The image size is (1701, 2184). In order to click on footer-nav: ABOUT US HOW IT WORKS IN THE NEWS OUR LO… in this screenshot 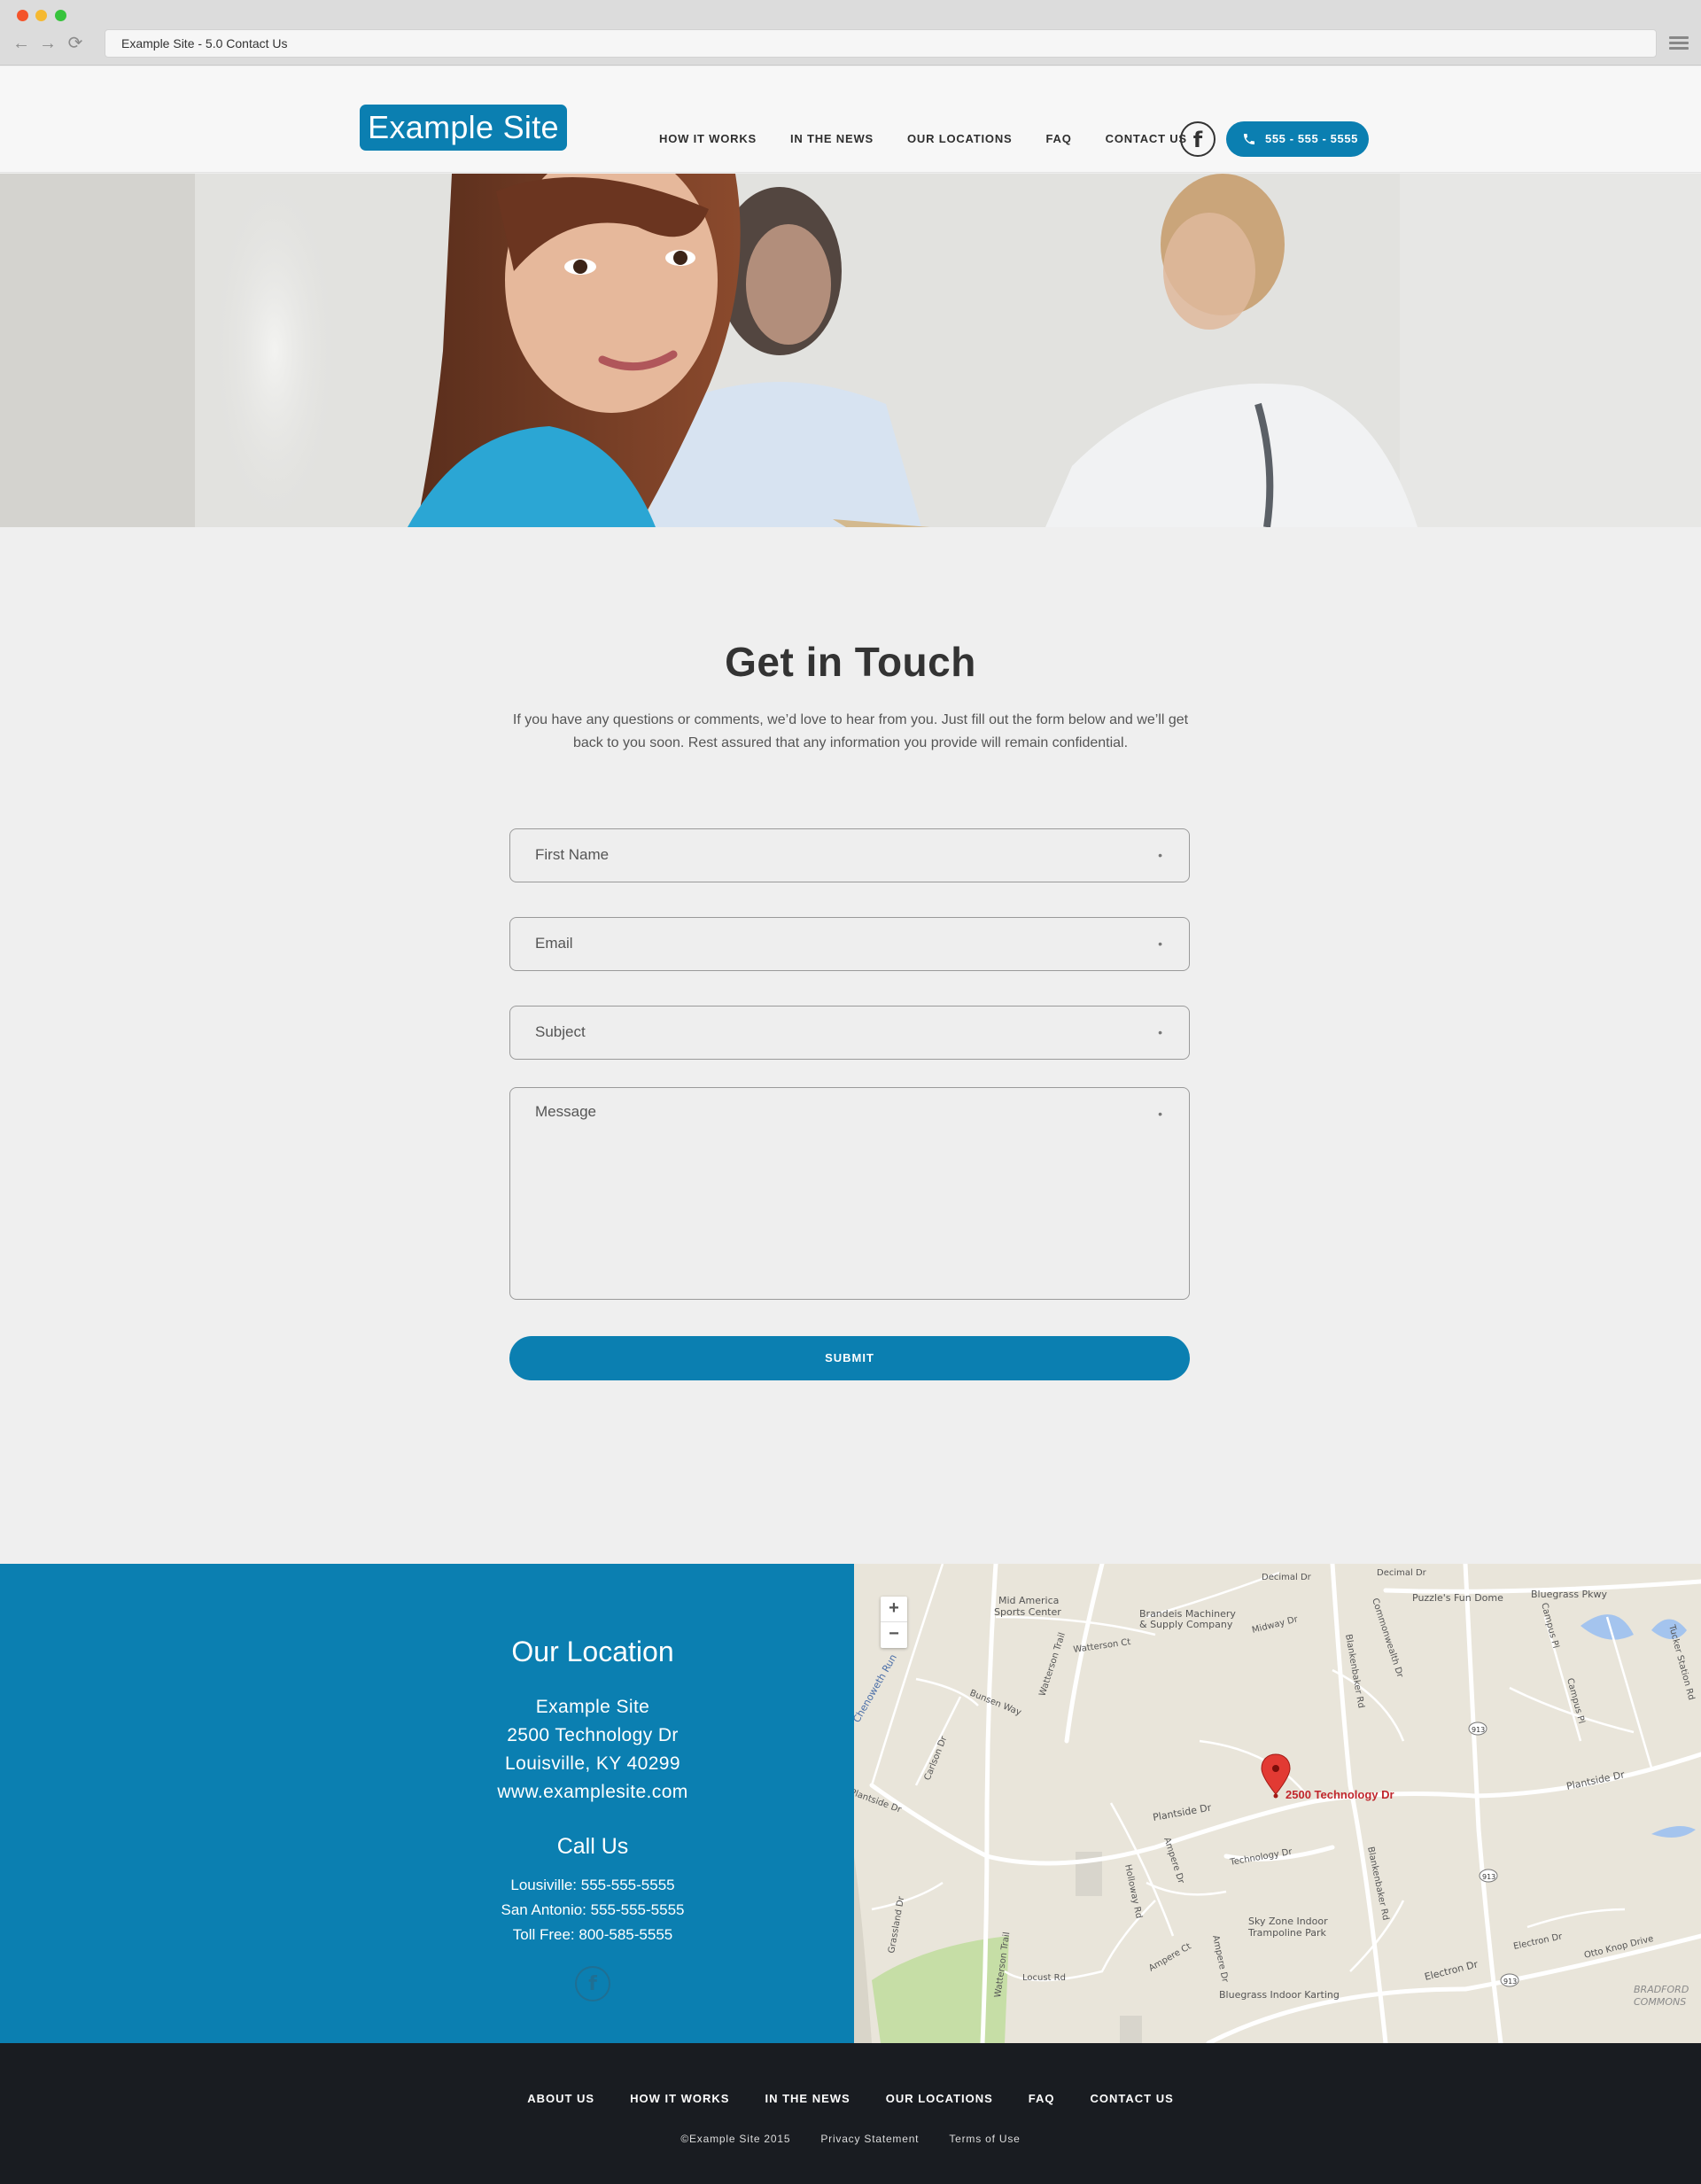, I will do `click(850, 2098)`.